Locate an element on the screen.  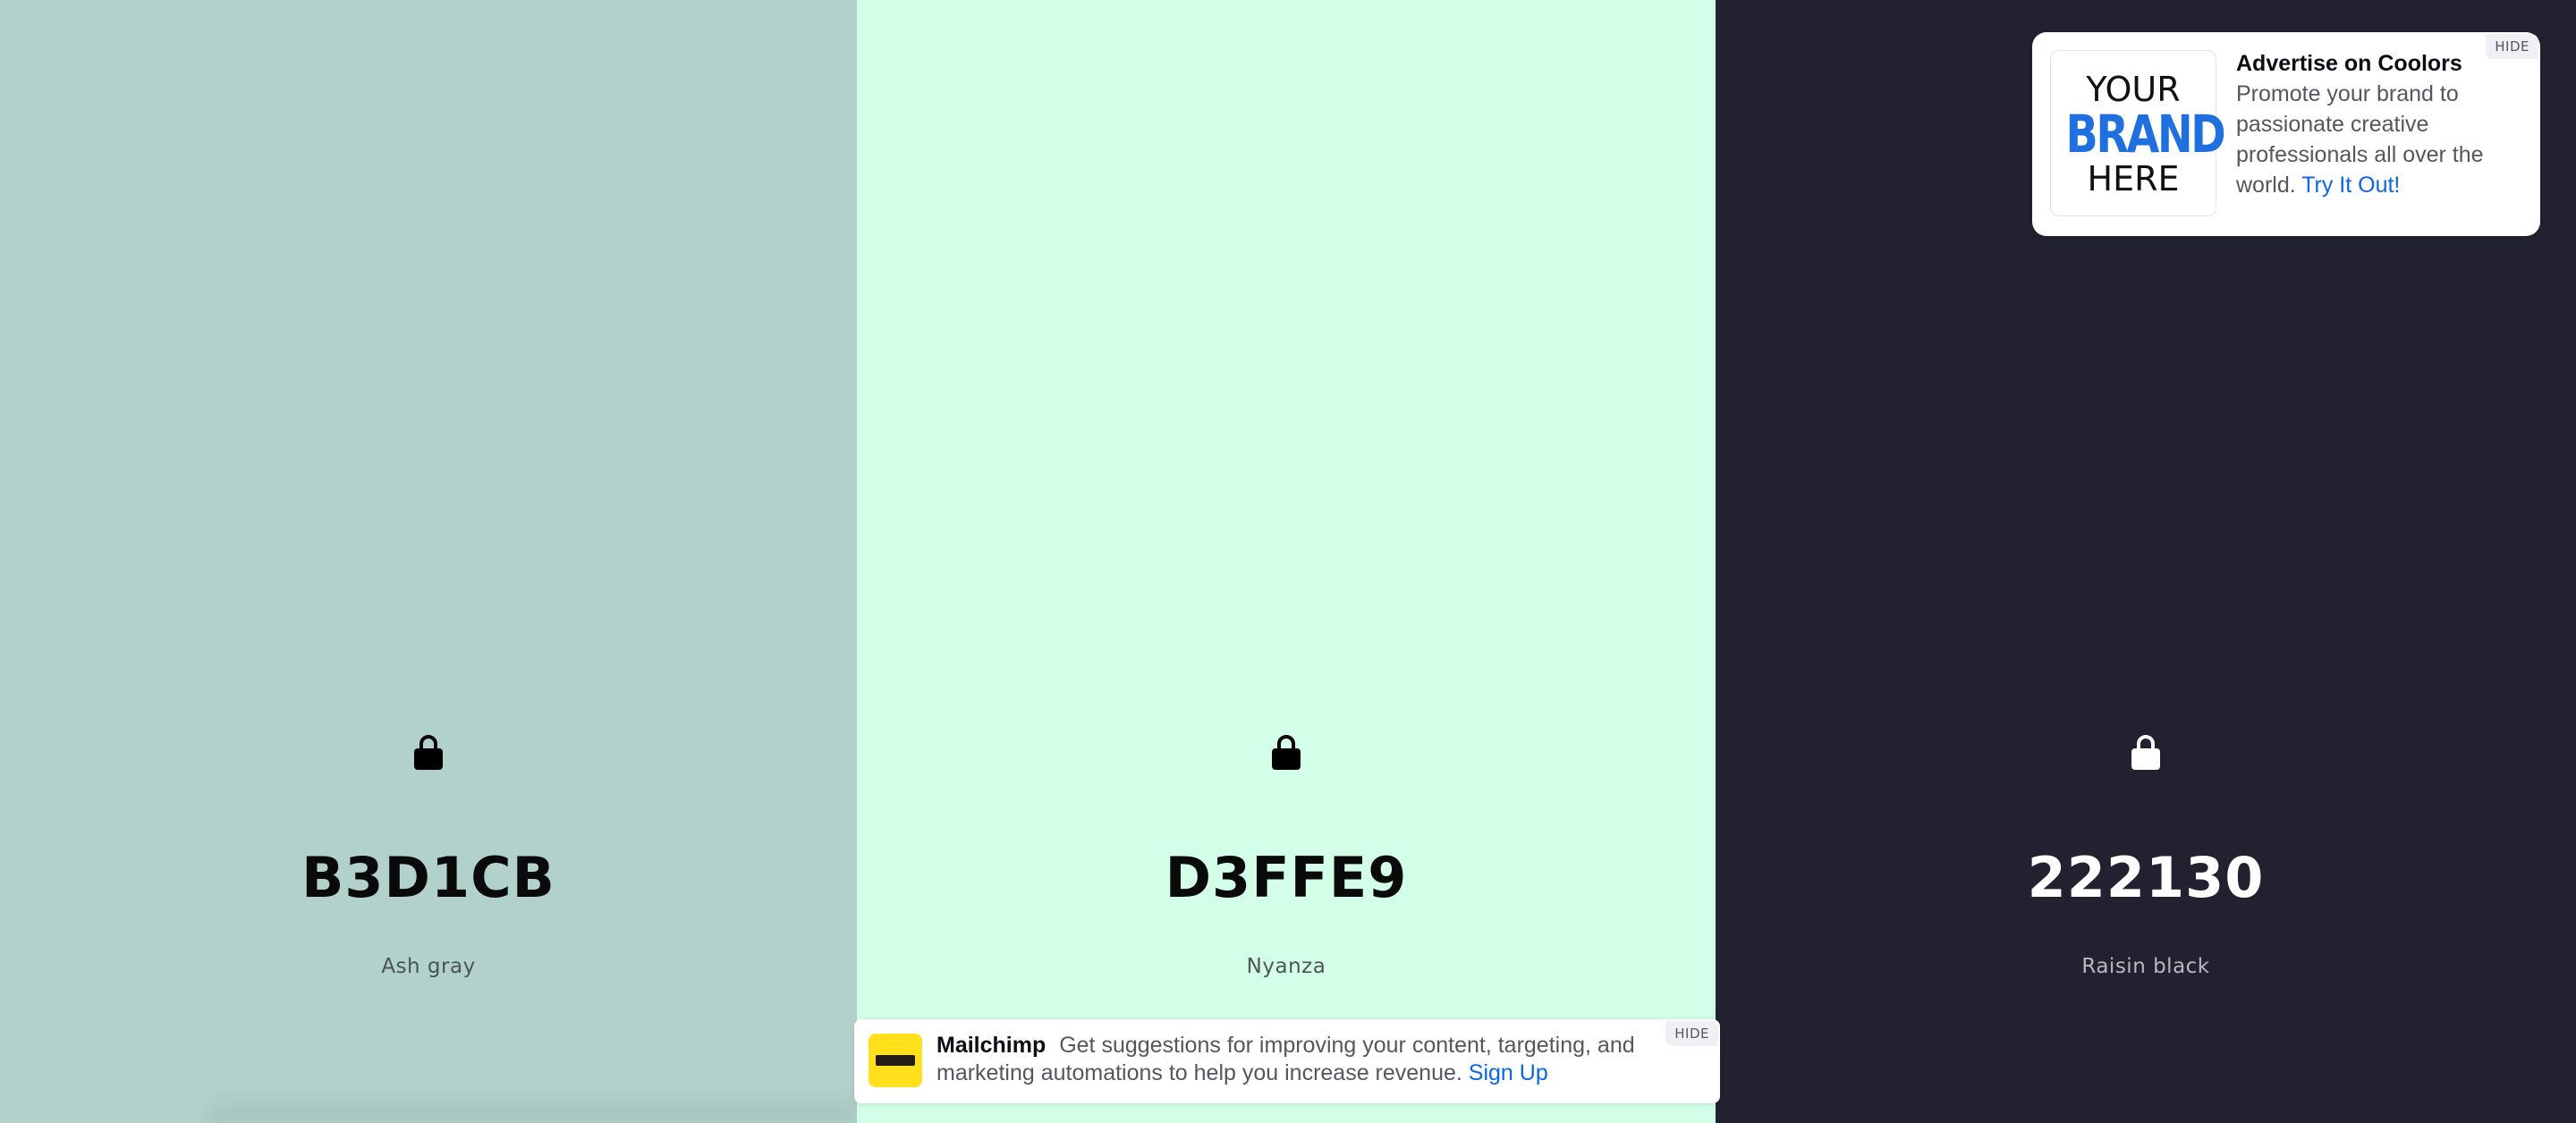
color-name: Ash gray is located at coordinates (428, 967).